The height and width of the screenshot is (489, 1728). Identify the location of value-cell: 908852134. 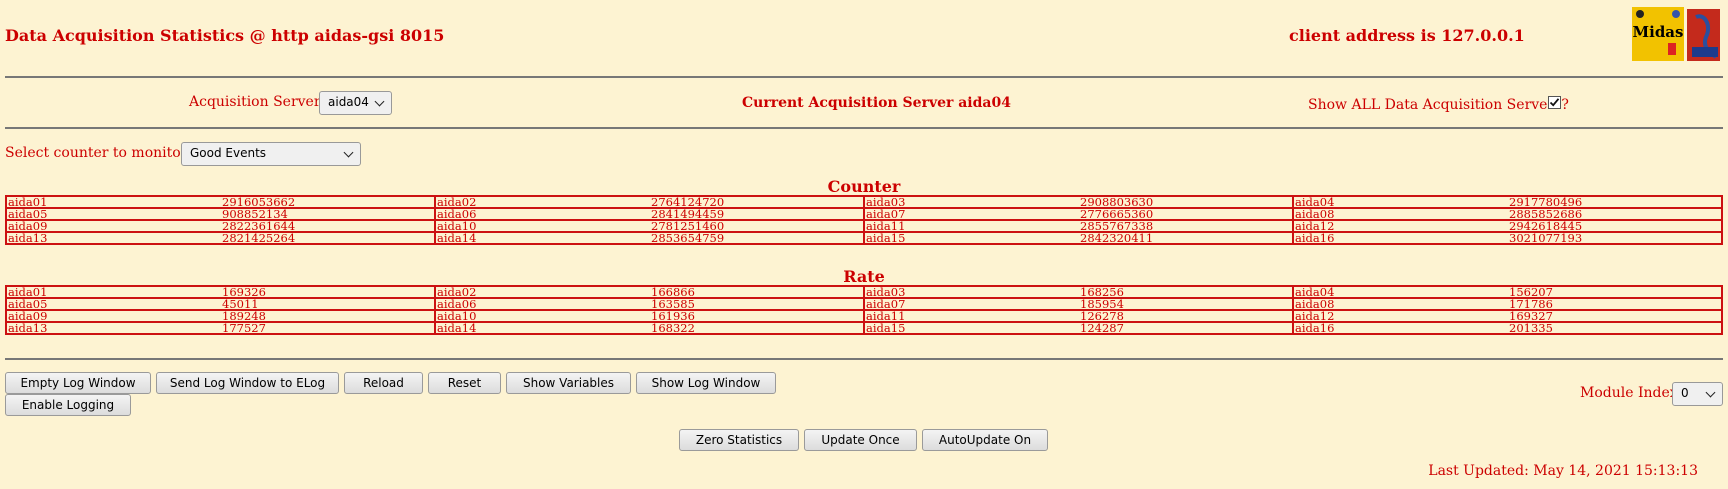
(328, 214).